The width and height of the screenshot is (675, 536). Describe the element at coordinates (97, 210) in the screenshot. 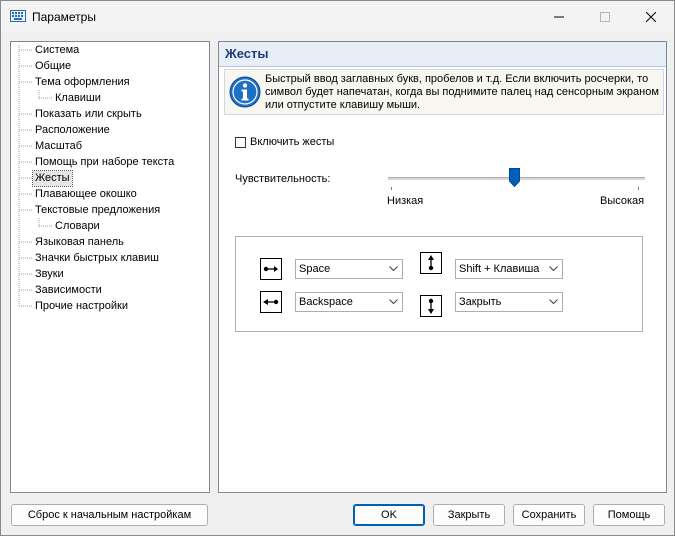

I see `tree-item: Текстовые предложения` at that location.